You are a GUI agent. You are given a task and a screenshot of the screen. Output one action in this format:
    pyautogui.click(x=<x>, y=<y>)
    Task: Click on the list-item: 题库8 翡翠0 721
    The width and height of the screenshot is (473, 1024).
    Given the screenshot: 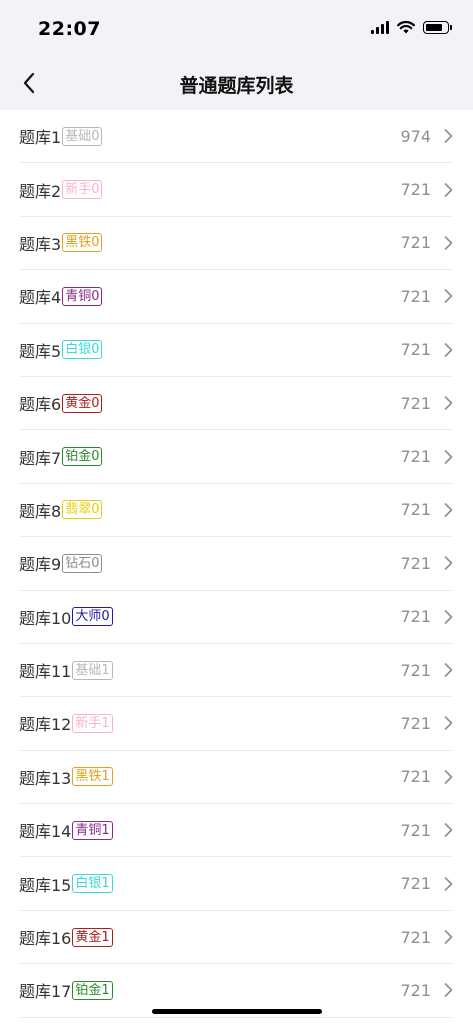 What is the action you would take?
    pyautogui.click(x=236, y=511)
    